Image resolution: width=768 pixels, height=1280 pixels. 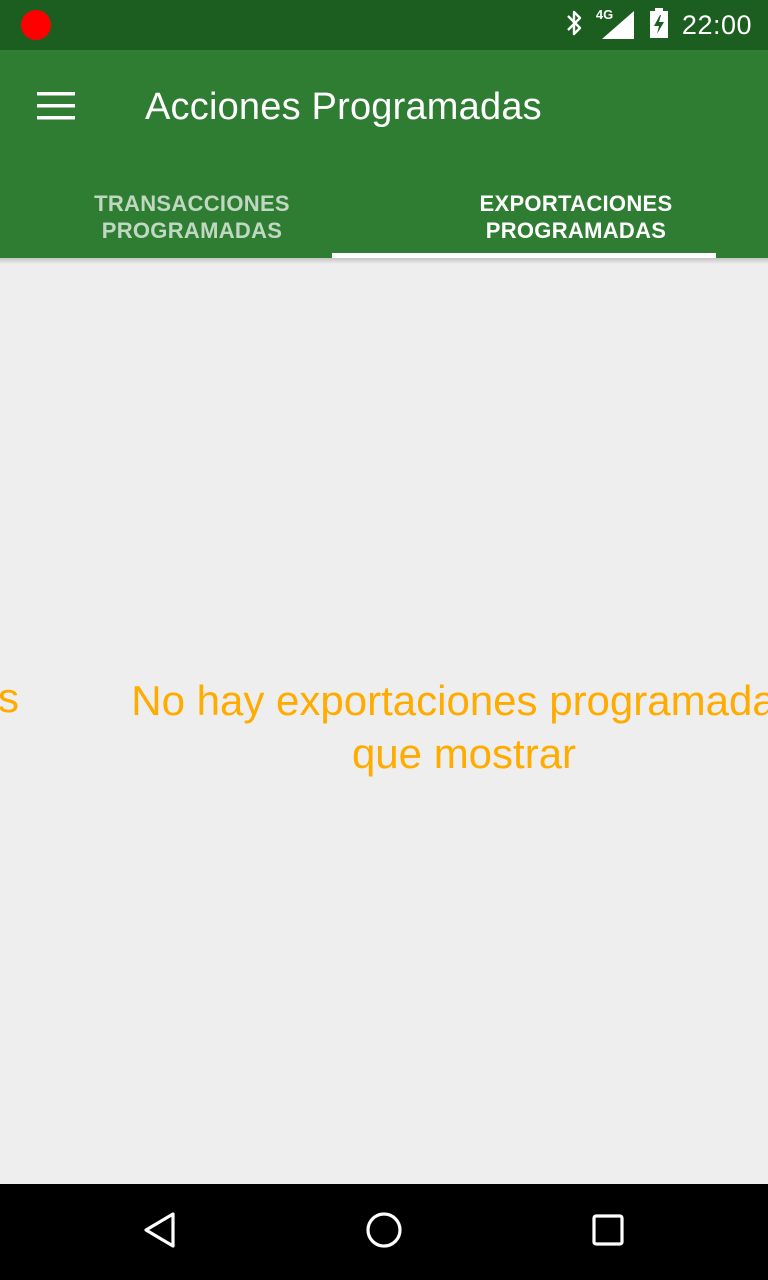 I want to click on signal-4g-icon: 4G, so click(x=615, y=24).